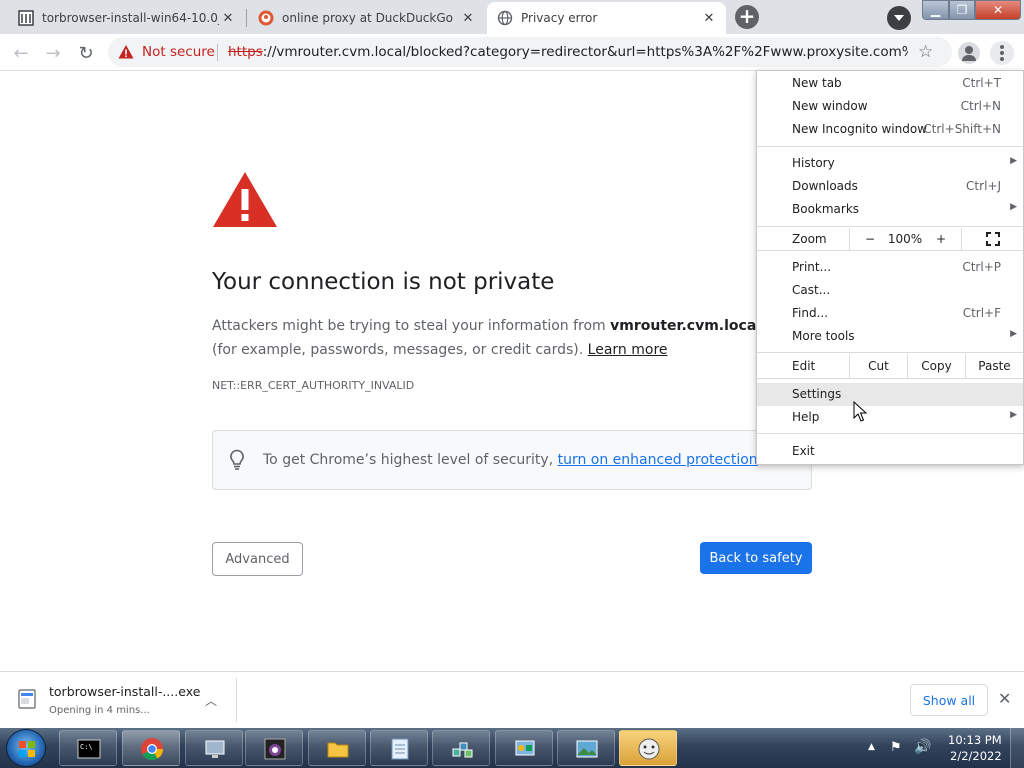  What do you see at coordinates (922, 747) in the screenshot?
I see `volume-icon: 🔊` at bounding box center [922, 747].